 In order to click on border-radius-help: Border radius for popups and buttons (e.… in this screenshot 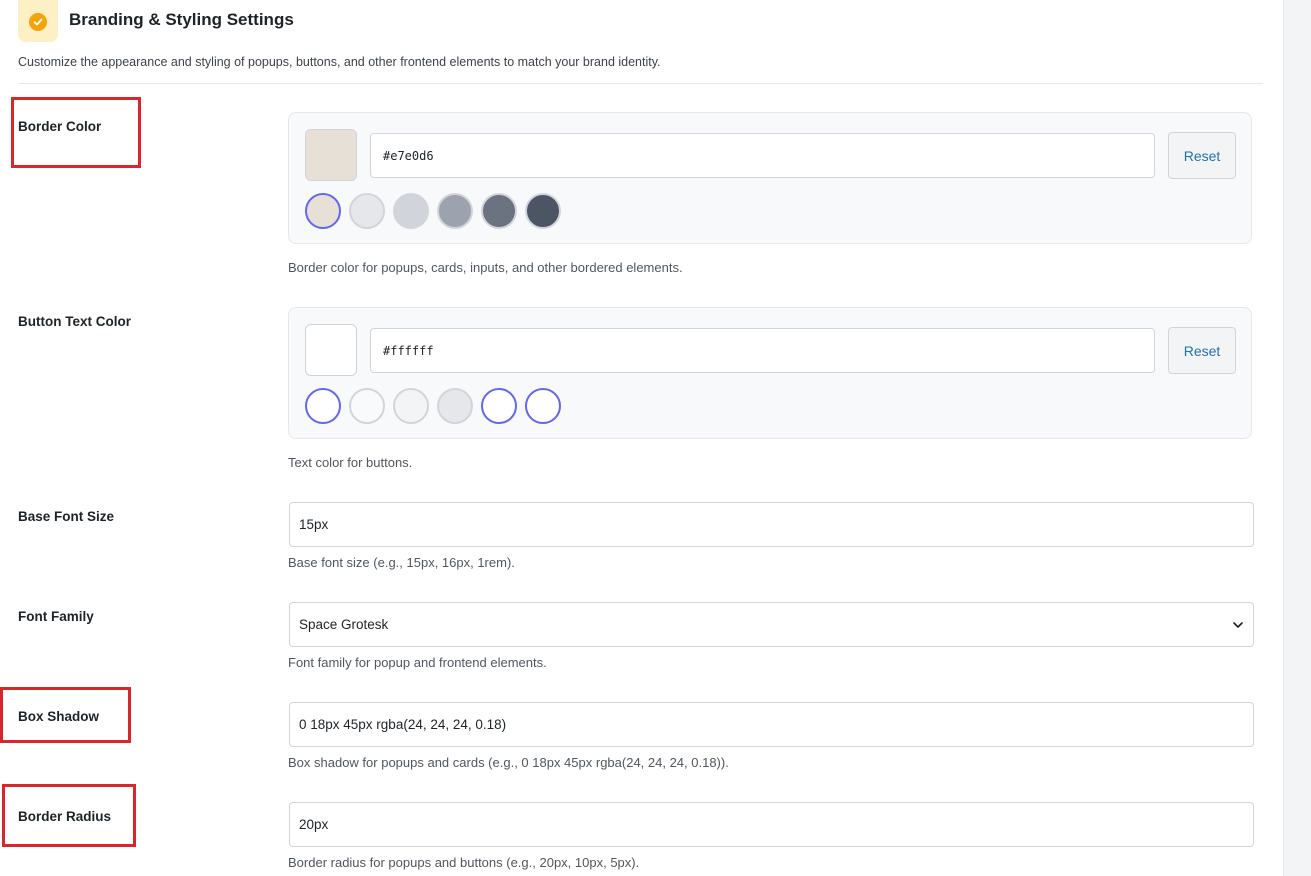, I will do `click(464, 862)`.